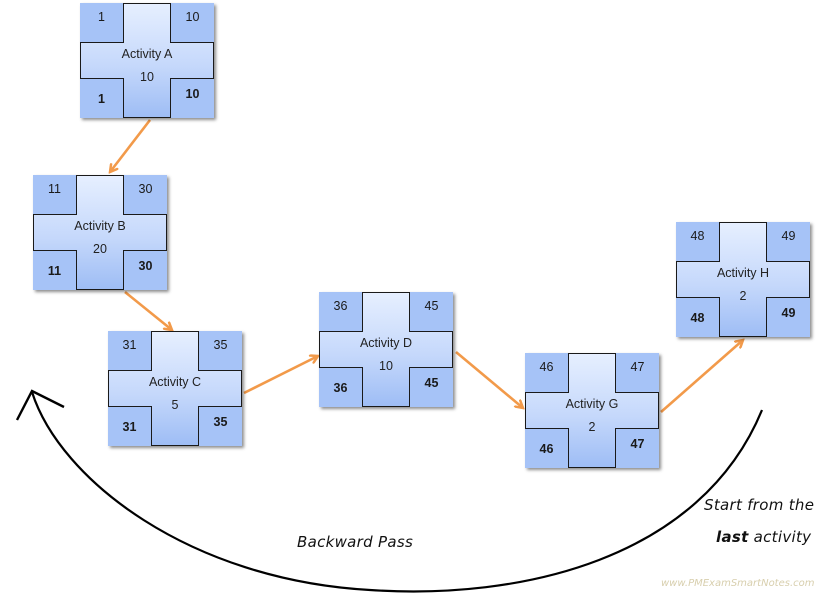 Image resolution: width=839 pixels, height=601 pixels. What do you see at coordinates (100, 226) in the screenshot?
I see `activity-title: Activity B` at bounding box center [100, 226].